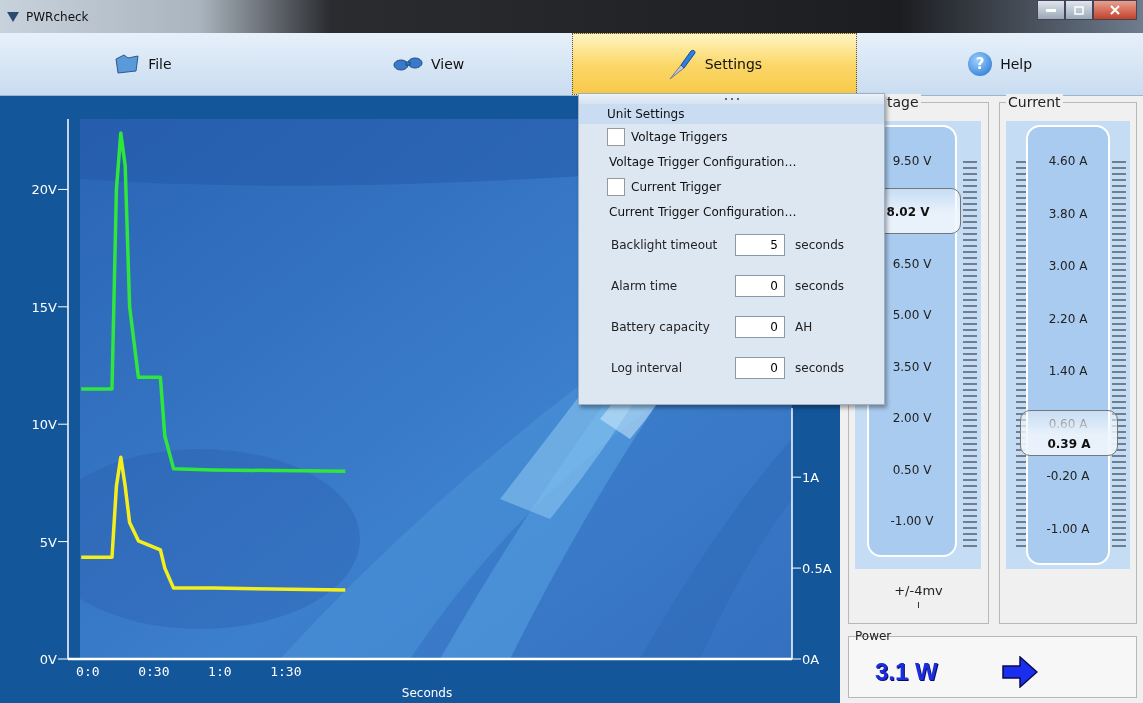 The height and width of the screenshot is (703, 1143). I want to click on grip-icon, so click(731, 99).